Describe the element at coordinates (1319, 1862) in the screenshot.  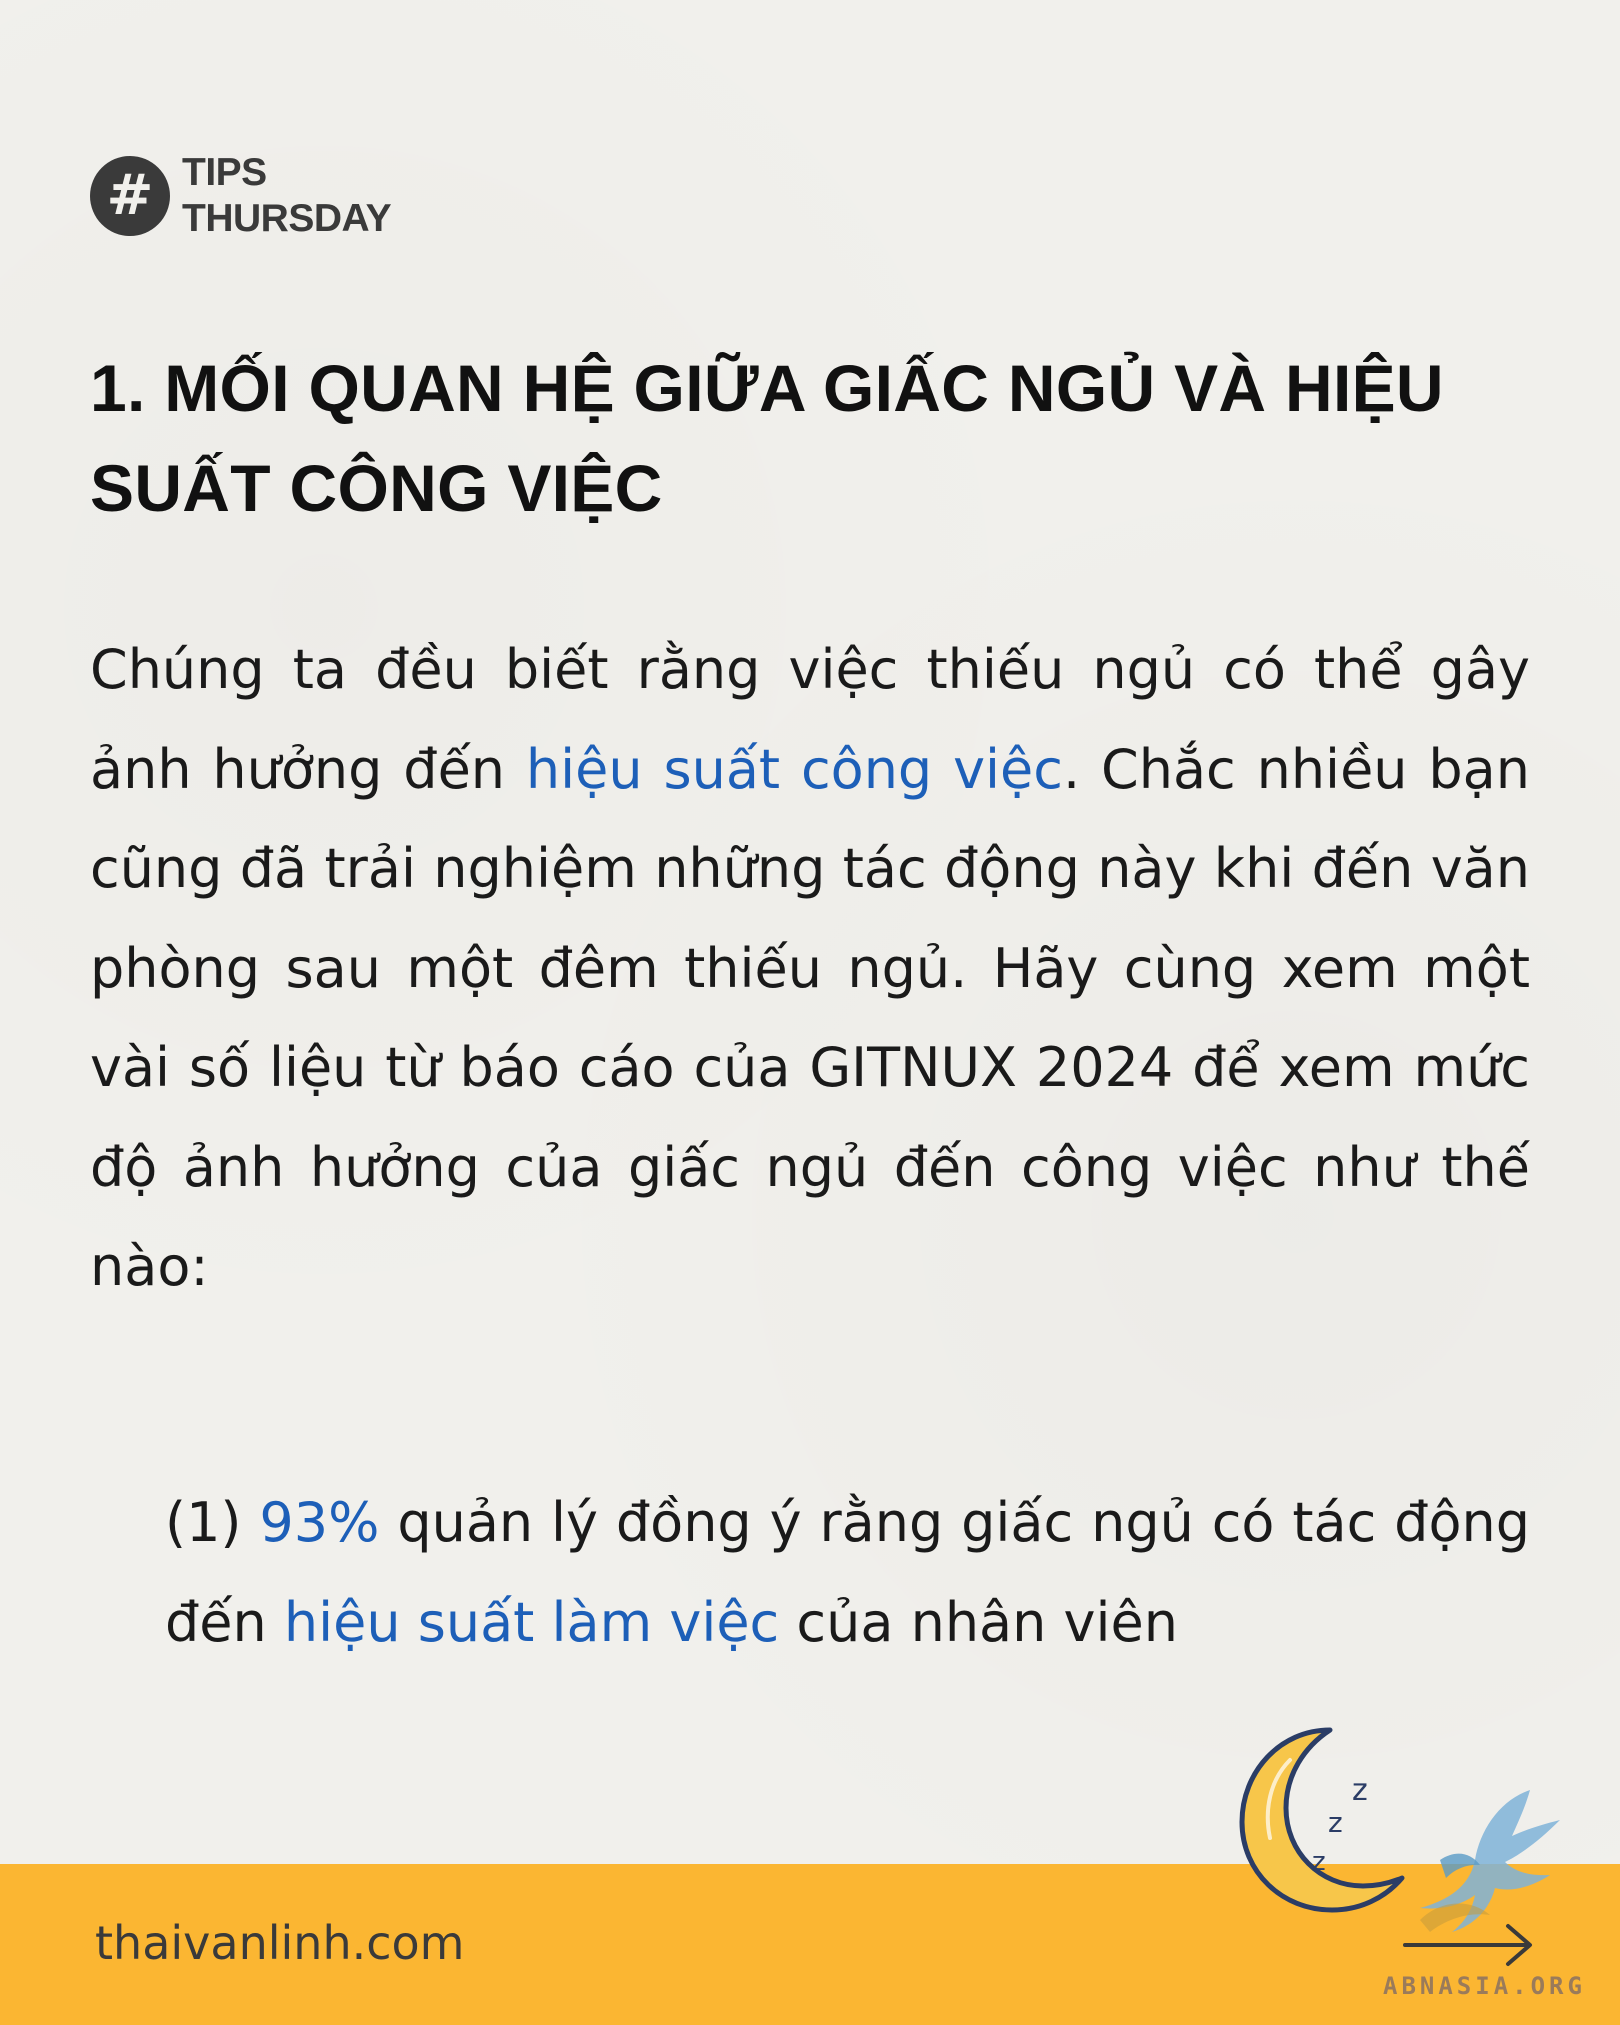
I see `zzz-small: z` at that location.